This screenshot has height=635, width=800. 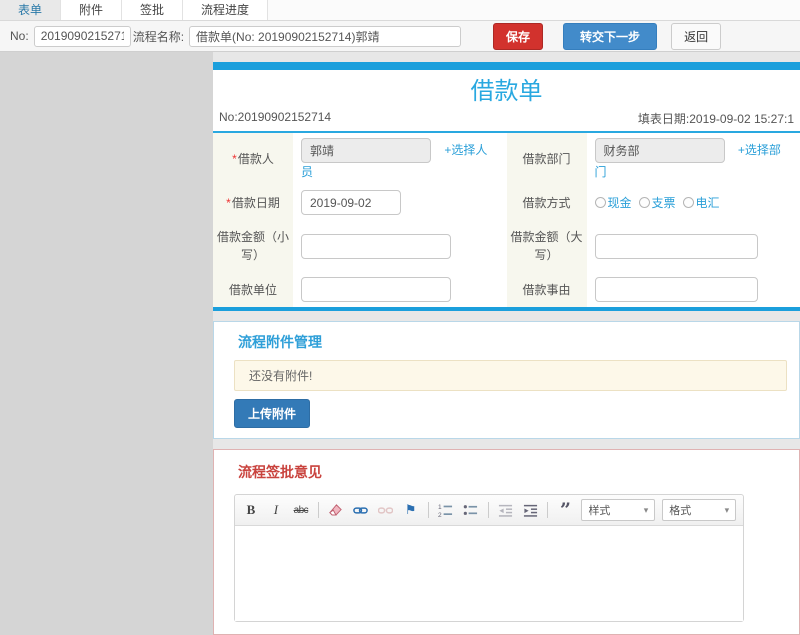 What do you see at coordinates (506, 92) in the screenshot?
I see `page-title: 借款单` at bounding box center [506, 92].